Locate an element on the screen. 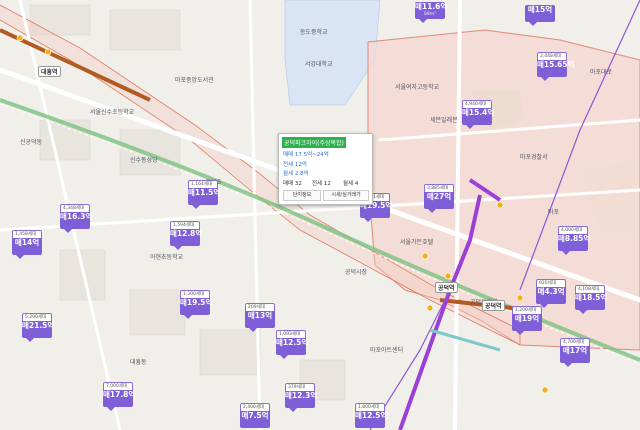 This screenshot has width=640, height=430. price-history-button: 시세/실거래가 is located at coordinates (346, 195).